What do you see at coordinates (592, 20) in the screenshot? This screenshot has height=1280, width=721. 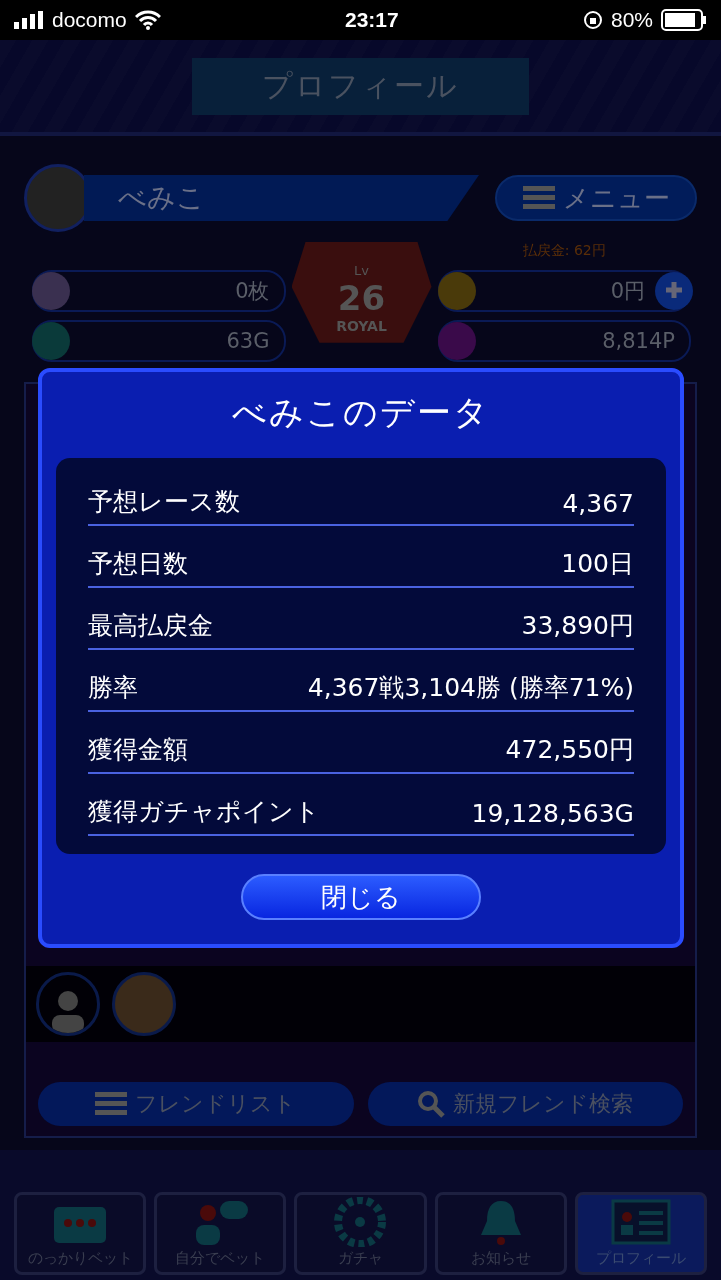 I see `rotation-lock-icon` at bounding box center [592, 20].